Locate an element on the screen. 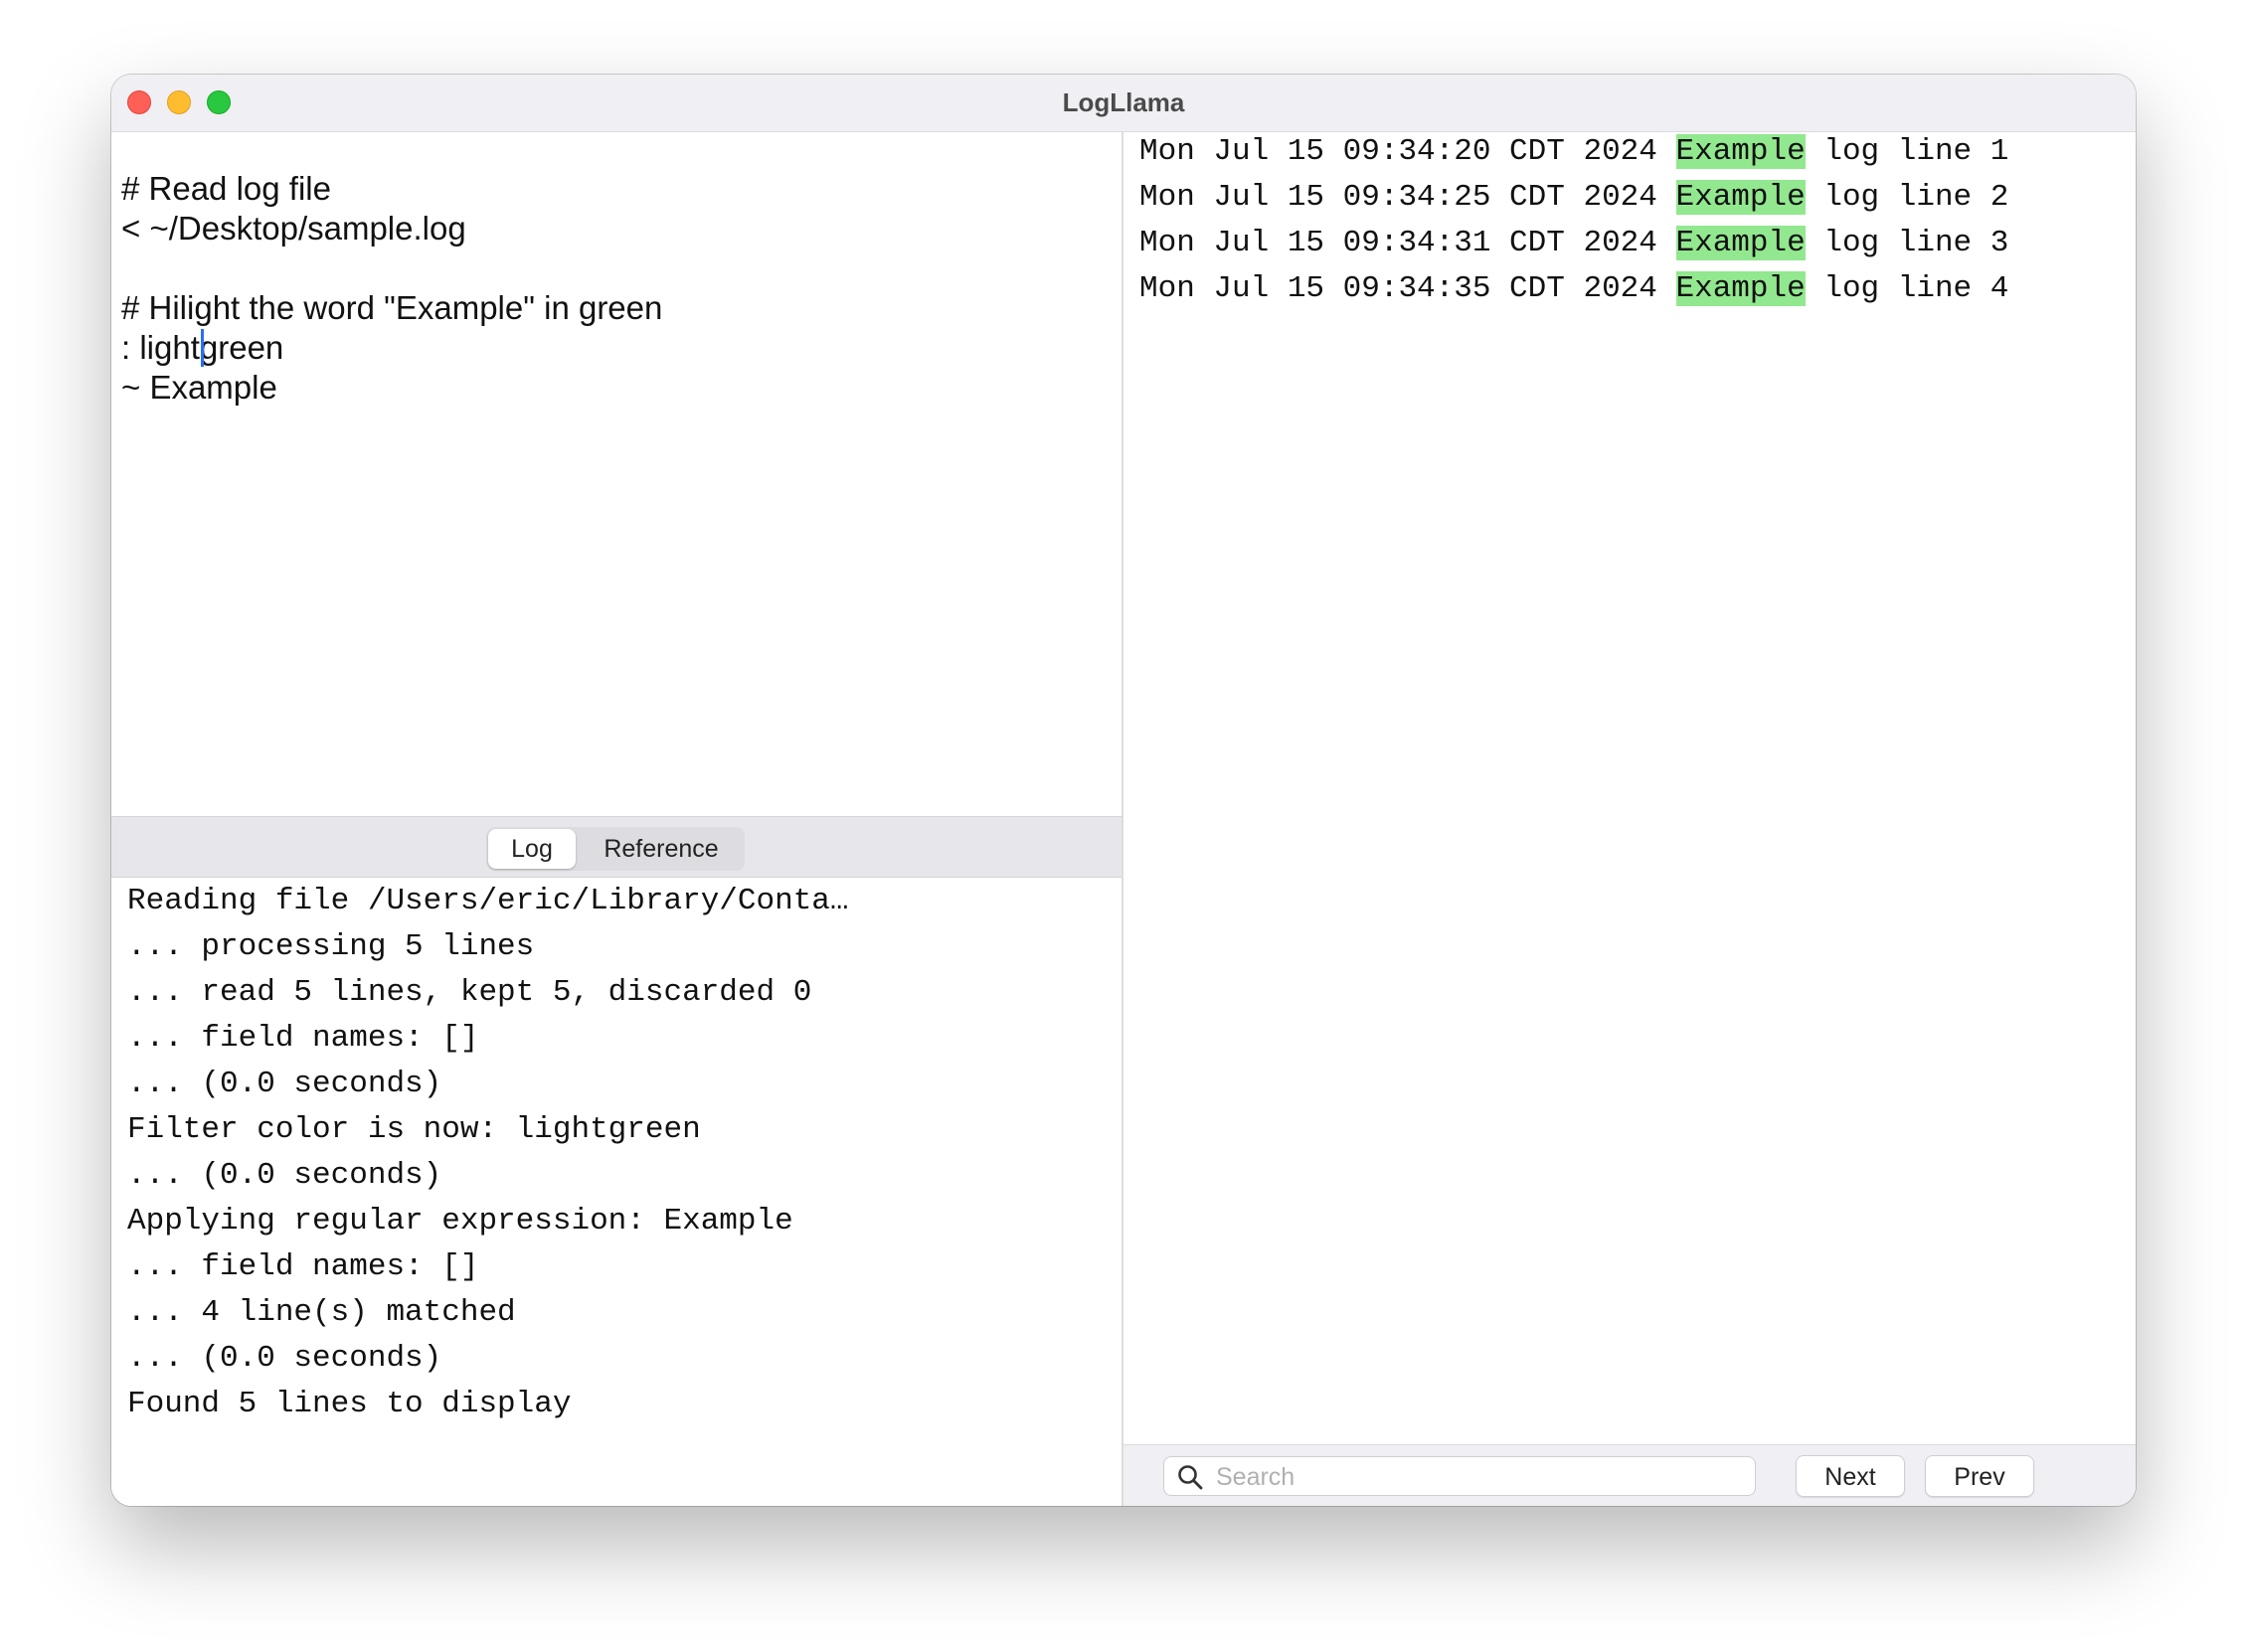 The width and height of the screenshot is (2247, 1652). editor-line: < ~/Desktop/sample.log is located at coordinates (293, 228).